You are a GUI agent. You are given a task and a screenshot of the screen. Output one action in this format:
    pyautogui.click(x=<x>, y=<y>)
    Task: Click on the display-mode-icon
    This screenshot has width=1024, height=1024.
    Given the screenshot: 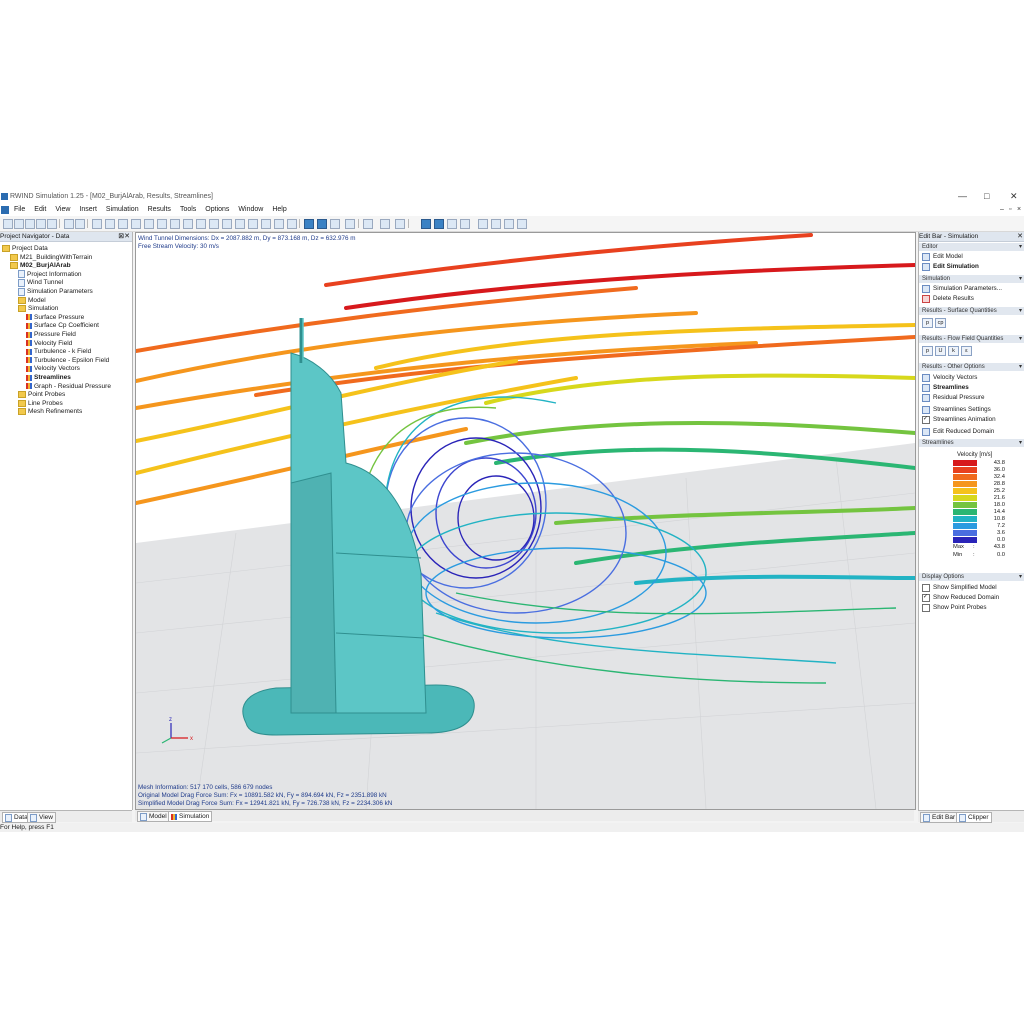 What is the action you would take?
    pyautogui.click(x=335, y=224)
    